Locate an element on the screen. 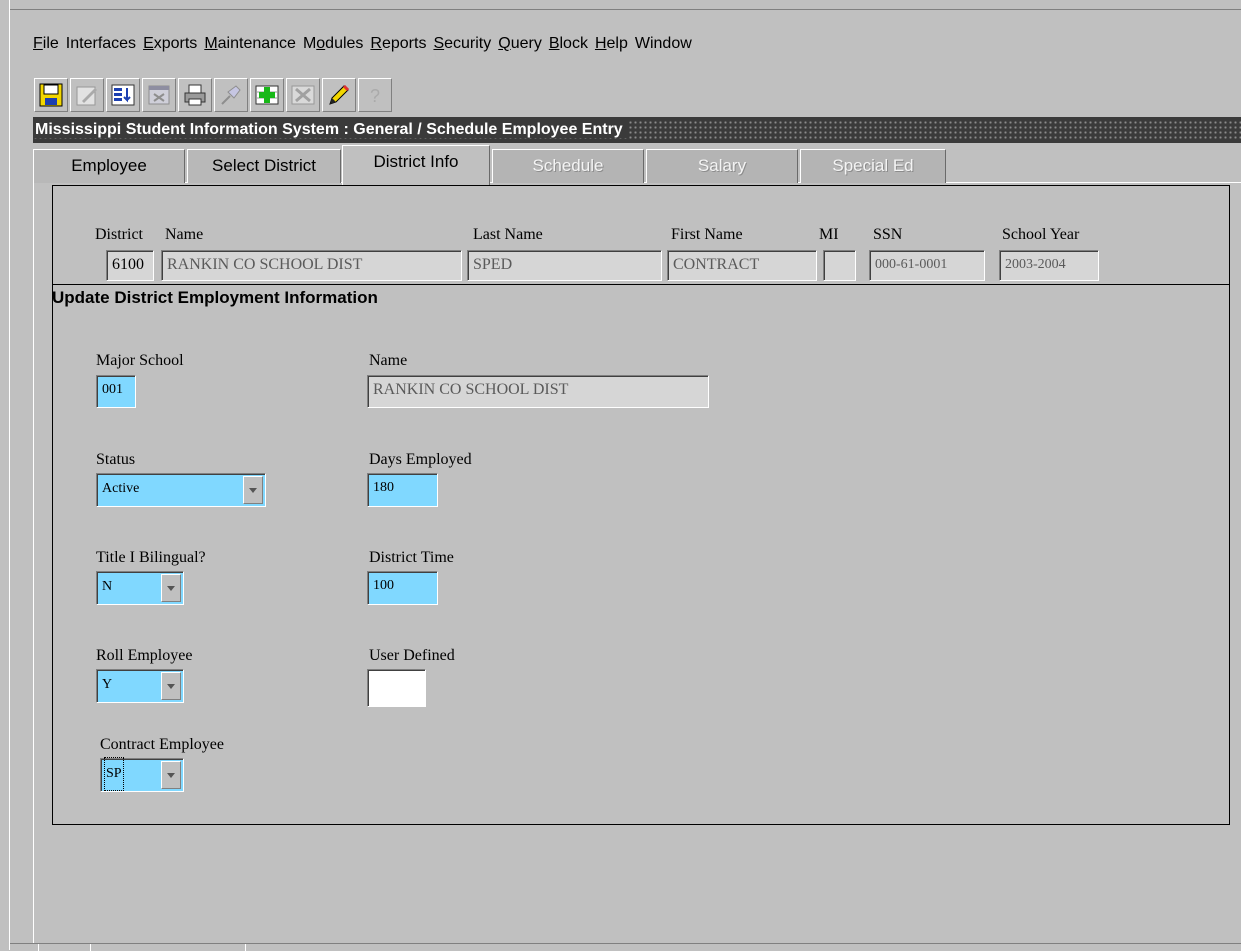  list-icon is located at coordinates (123, 95).